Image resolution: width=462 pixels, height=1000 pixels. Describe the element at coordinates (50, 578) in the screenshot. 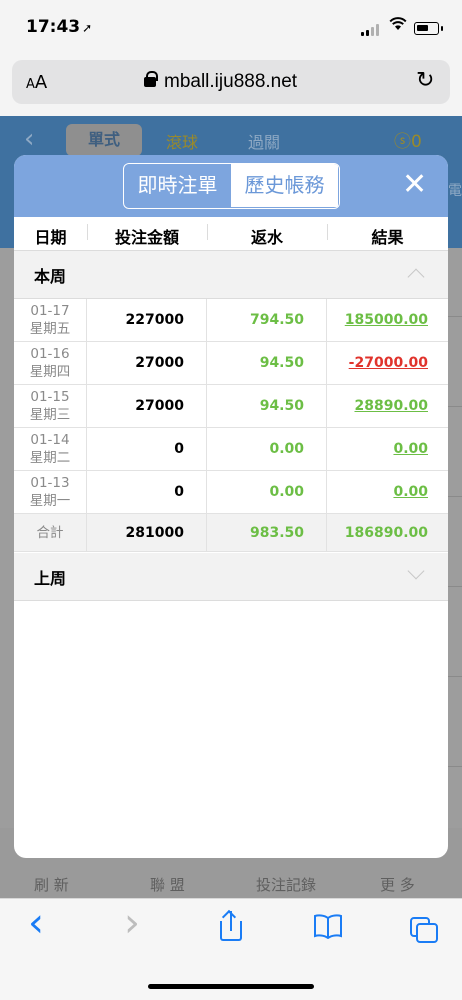

I see `last-week-label: 上周` at that location.